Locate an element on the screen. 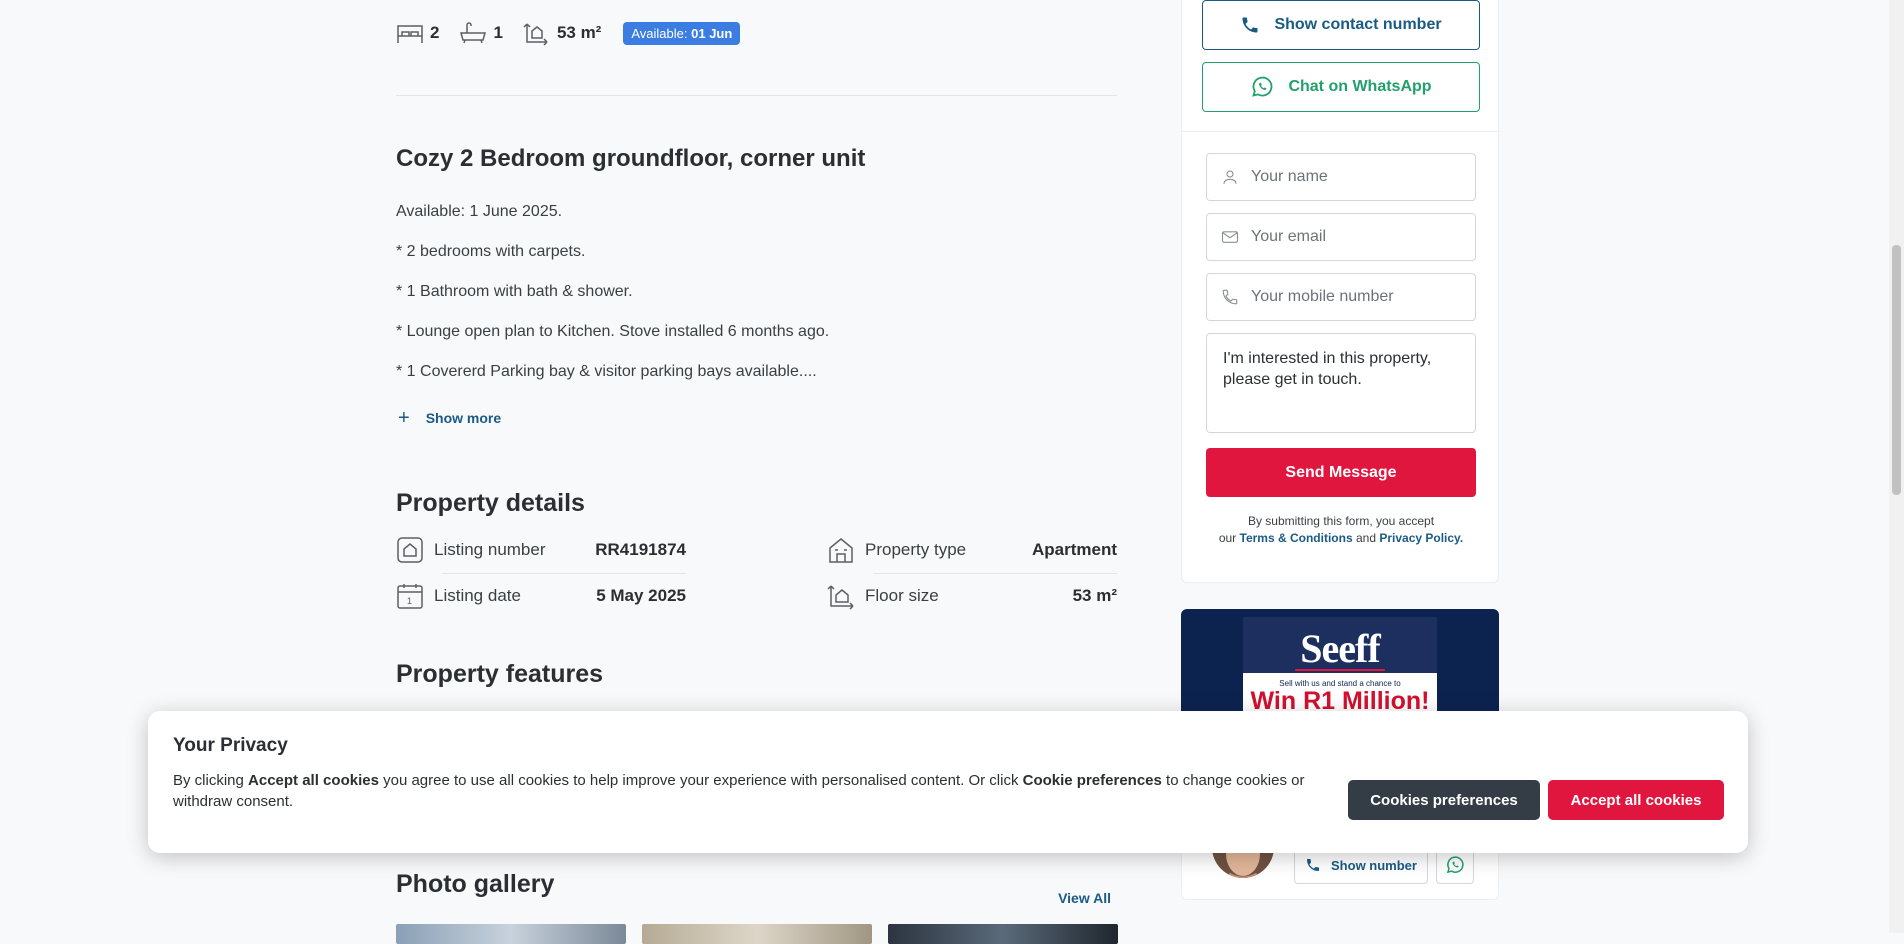 The width and height of the screenshot is (1904, 944). mobile-field: Your mobile number is located at coordinates (1341, 297).